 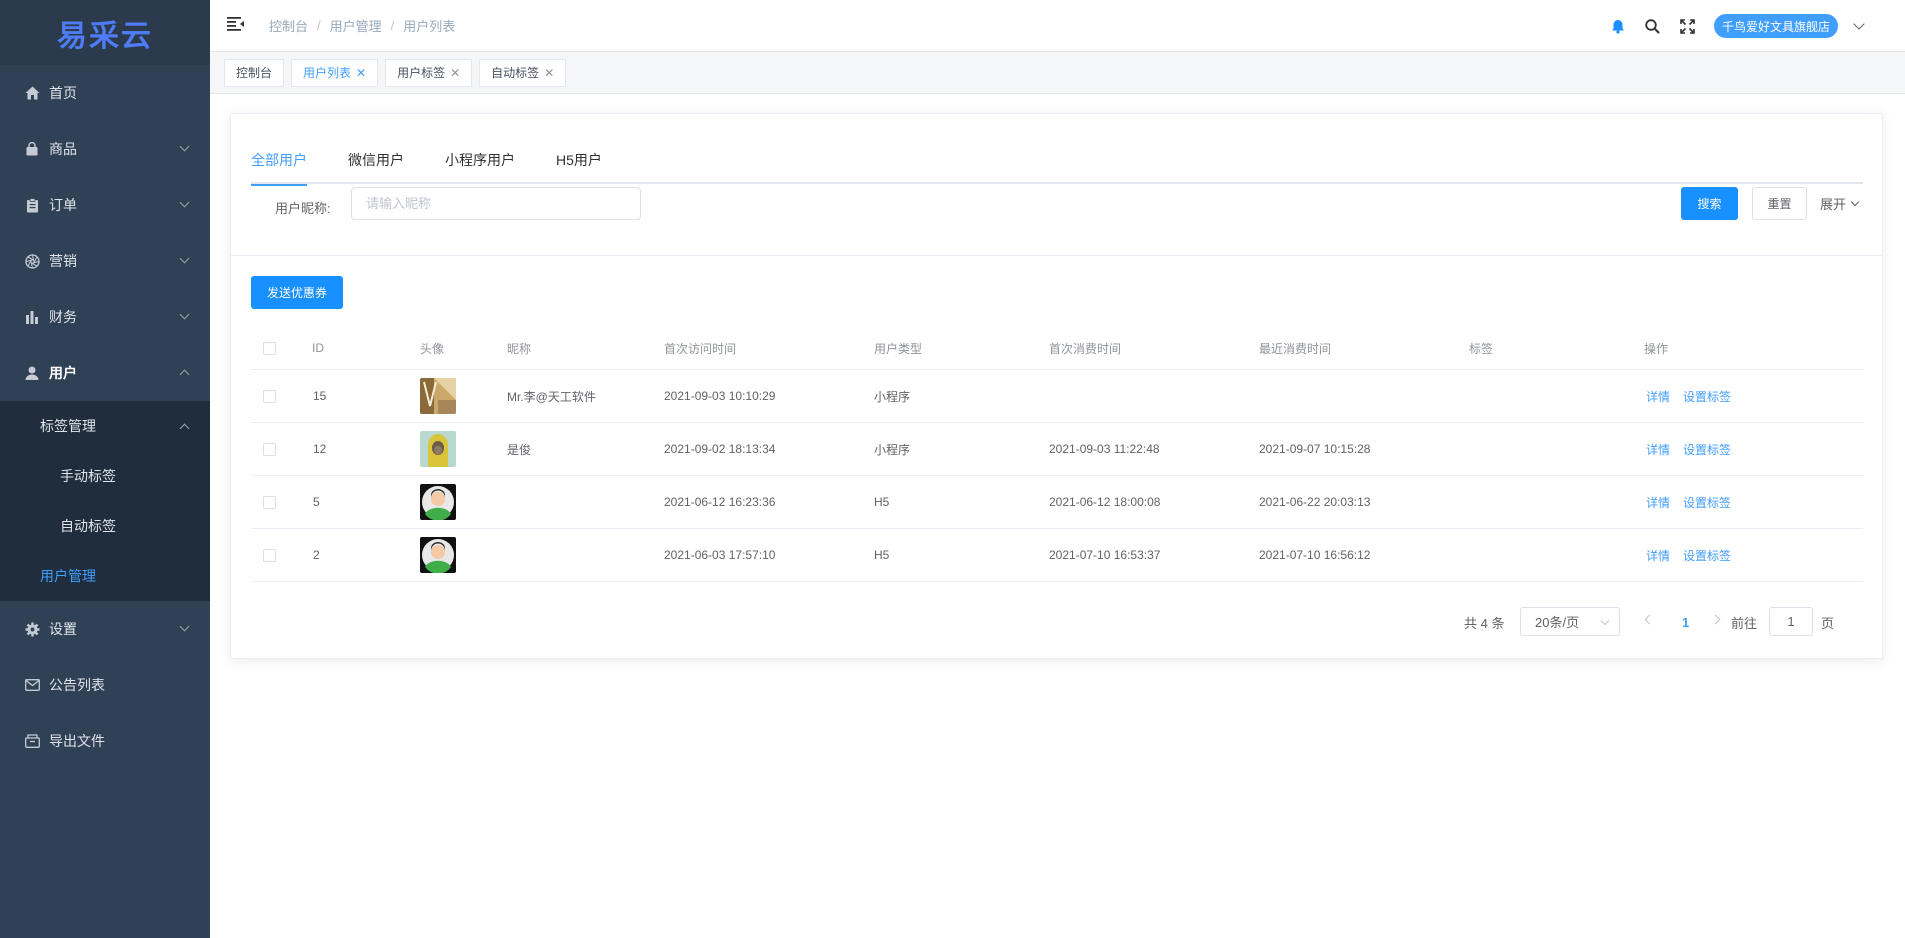 What do you see at coordinates (1057, 348) in the screenshot?
I see `table-header-row: ID 头像 昵称 首次访问时间 用户类型 首次消费时间 最近消费时间 标签 操作` at bounding box center [1057, 348].